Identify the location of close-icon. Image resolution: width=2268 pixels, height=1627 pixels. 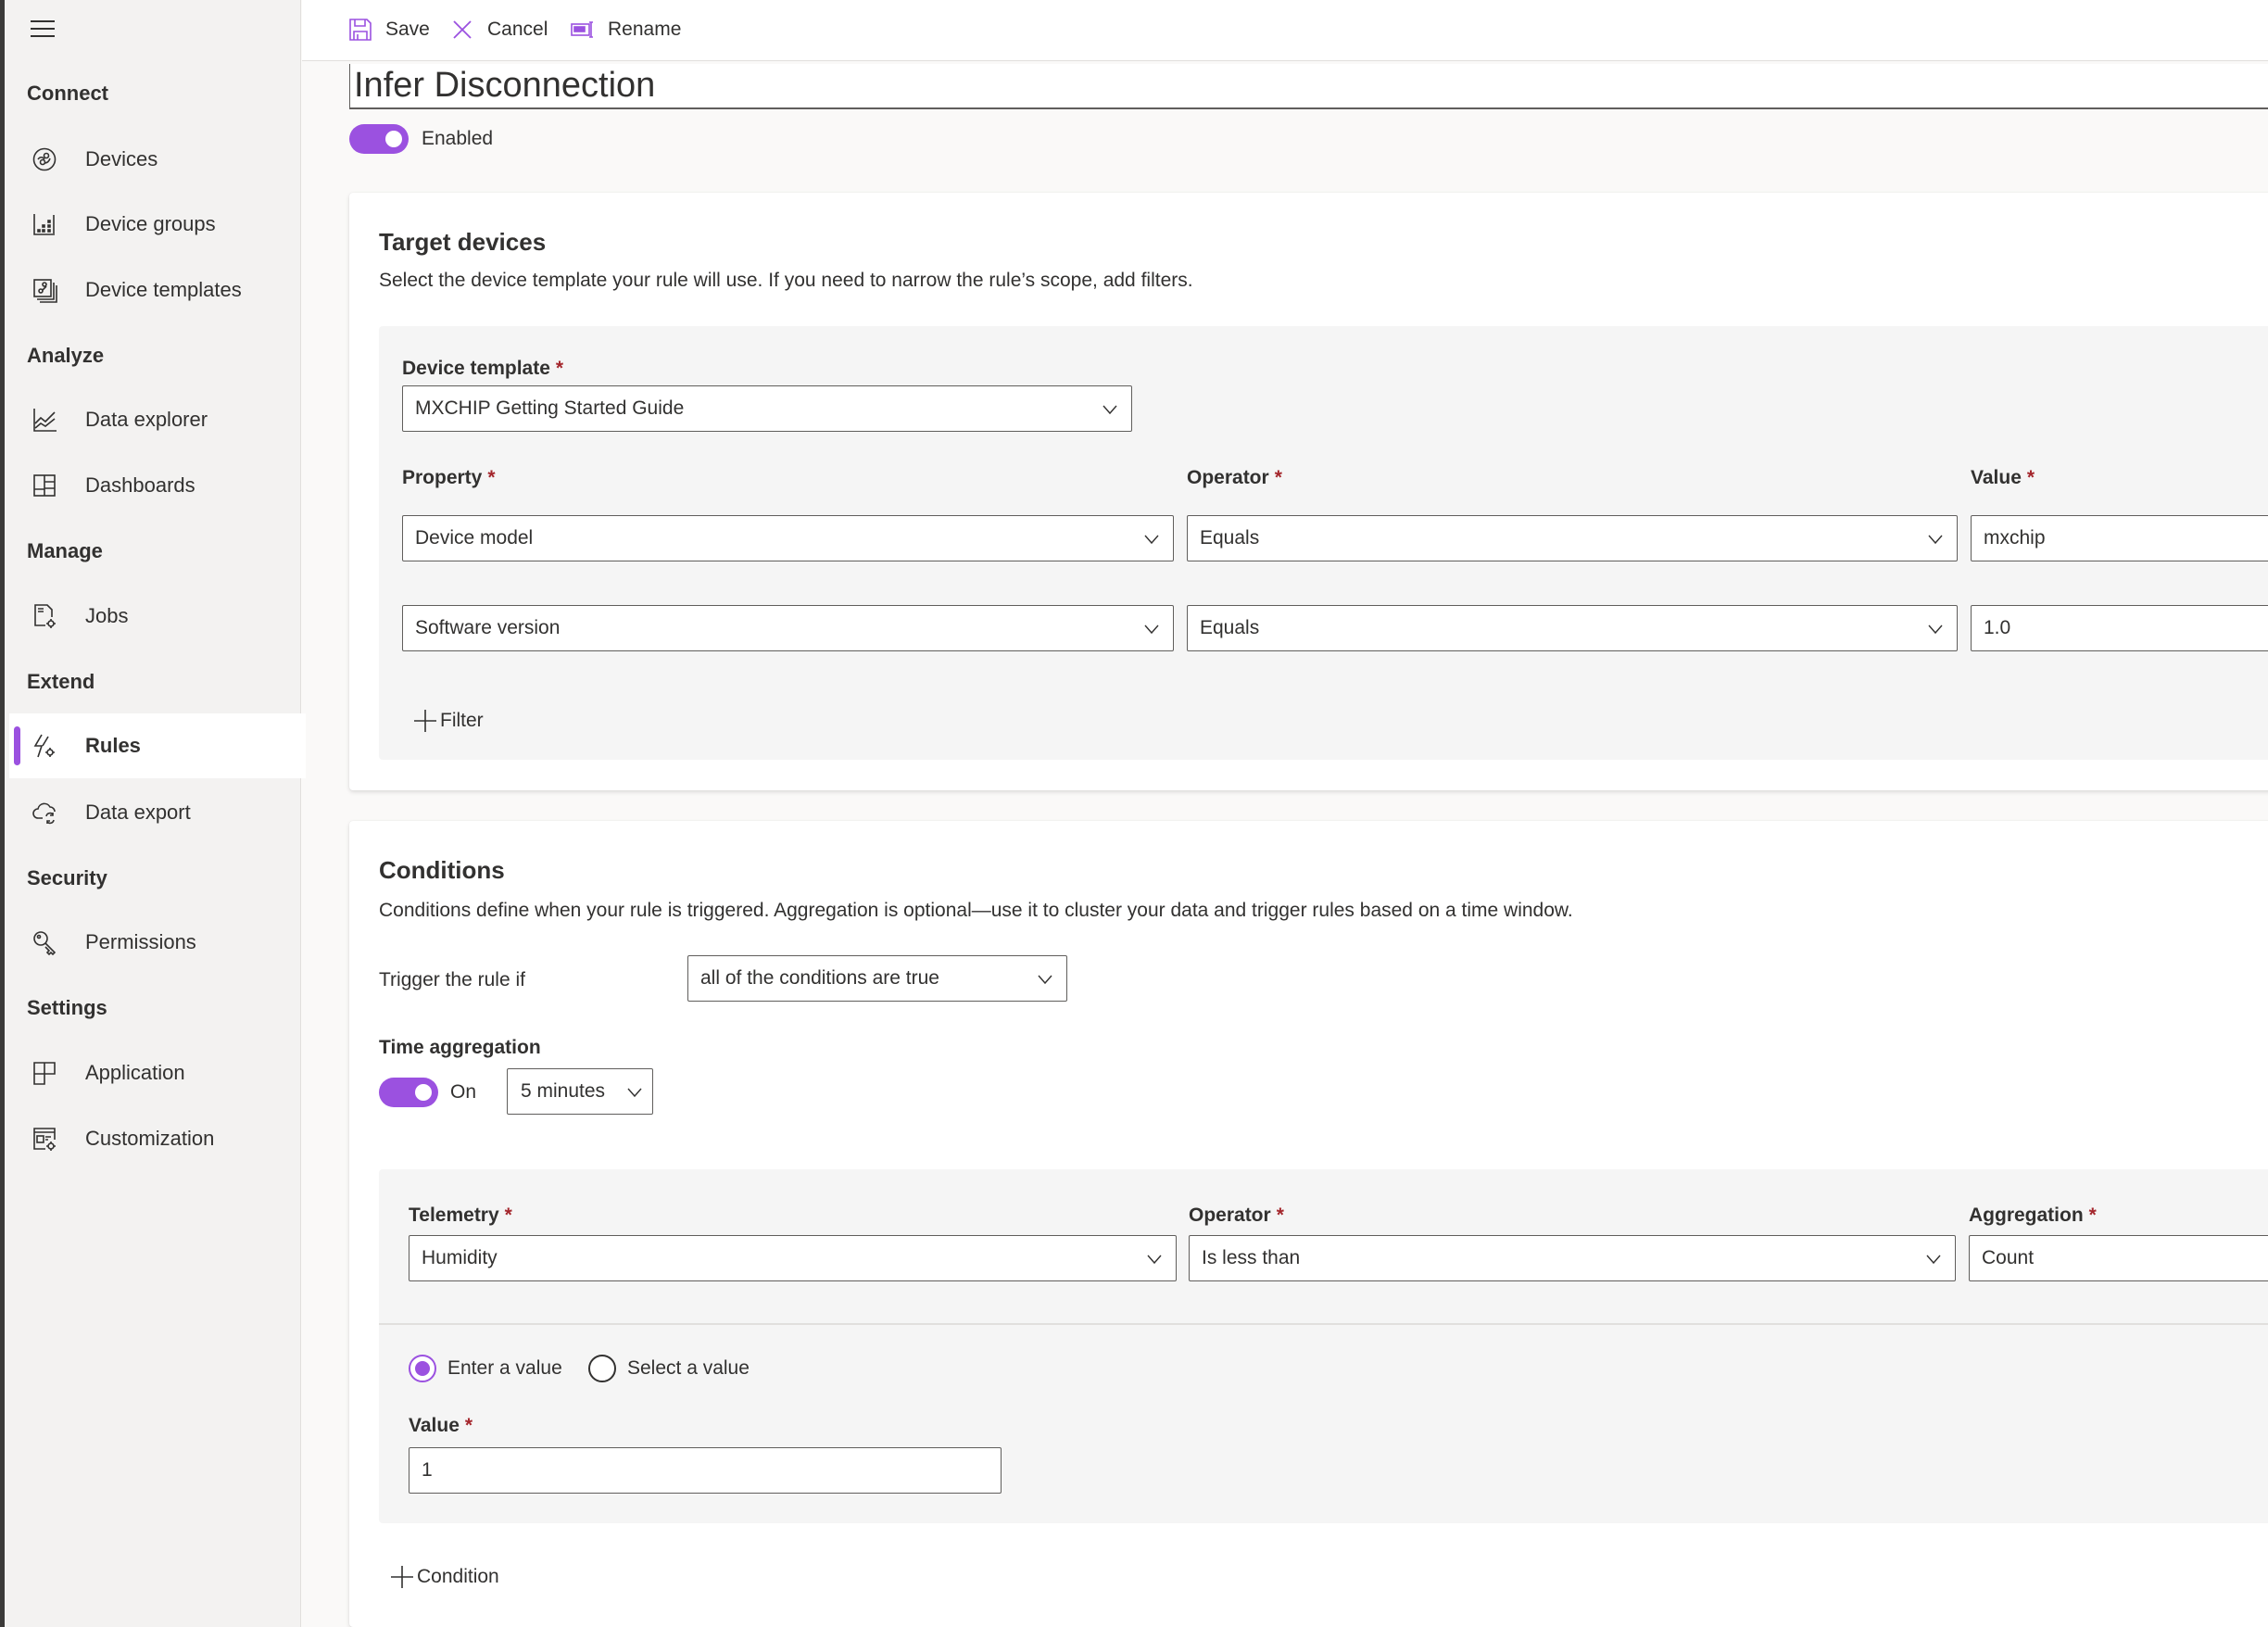
(462, 29).